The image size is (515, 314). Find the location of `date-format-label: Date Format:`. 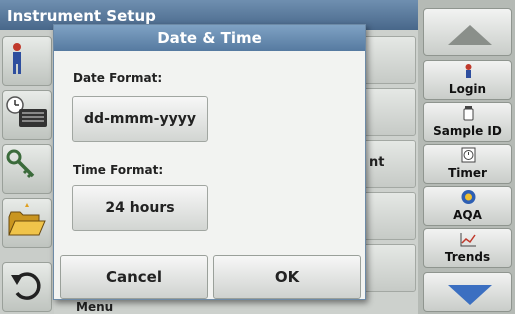

date-format-label: Date Format: is located at coordinates (118, 78).